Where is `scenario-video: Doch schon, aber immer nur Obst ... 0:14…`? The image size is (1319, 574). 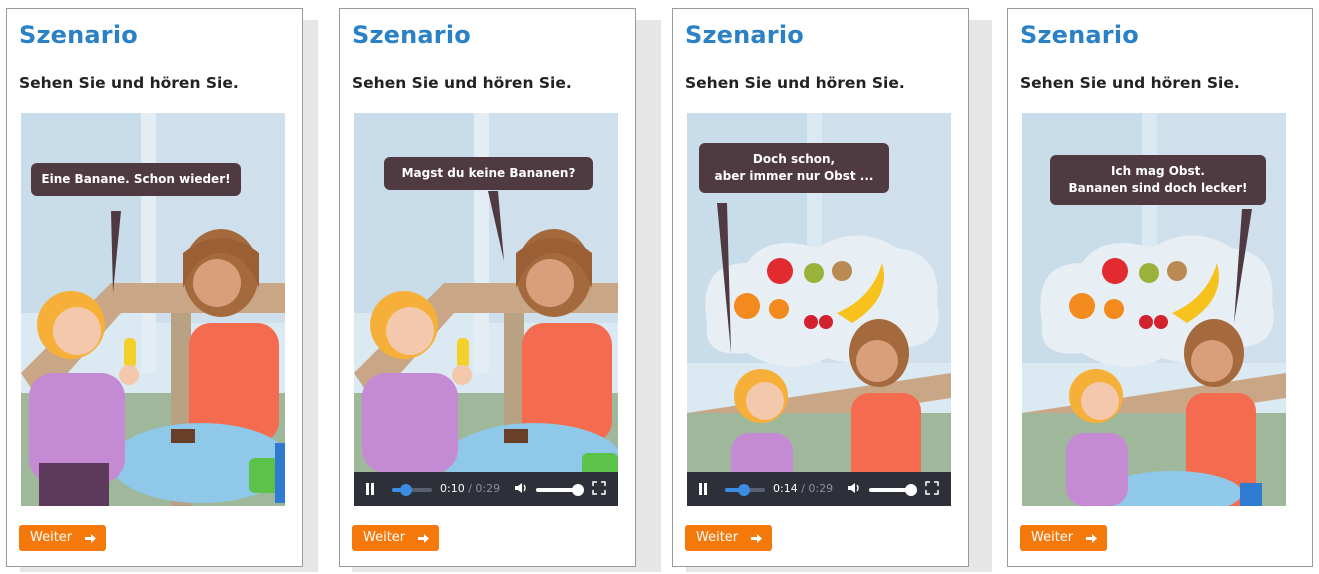
scenario-video: Doch schon, aber immer nur Obst ... 0:14… is located at coordinates (819, 309).